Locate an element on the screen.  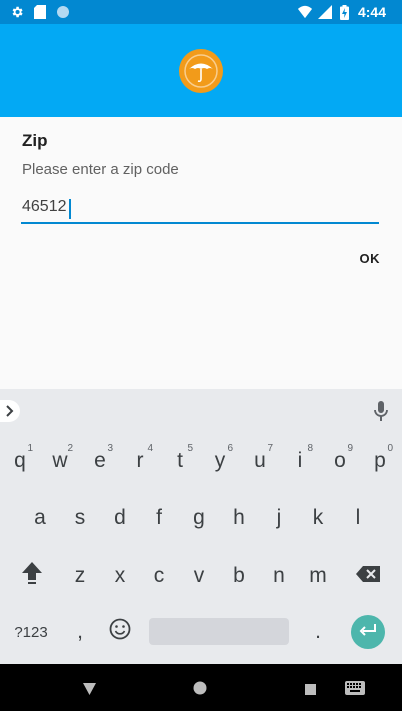
space-bar is located at coordinates (219, 631).